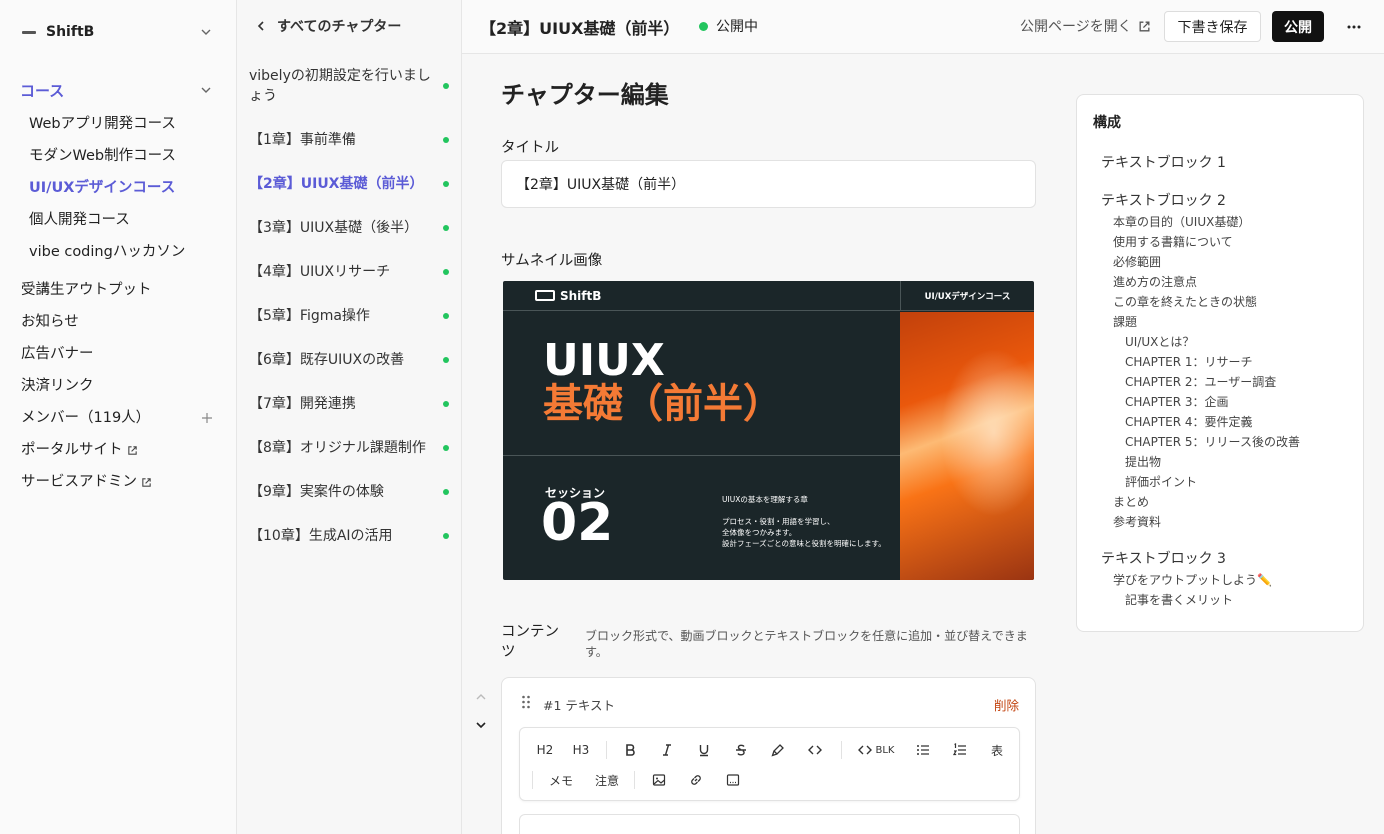 This screenshot has width=1384, height=834. Describe the element at coordinates (79, 482) in the screenshot. I see `sidebar-item-label: サービスアドミン` at that location.